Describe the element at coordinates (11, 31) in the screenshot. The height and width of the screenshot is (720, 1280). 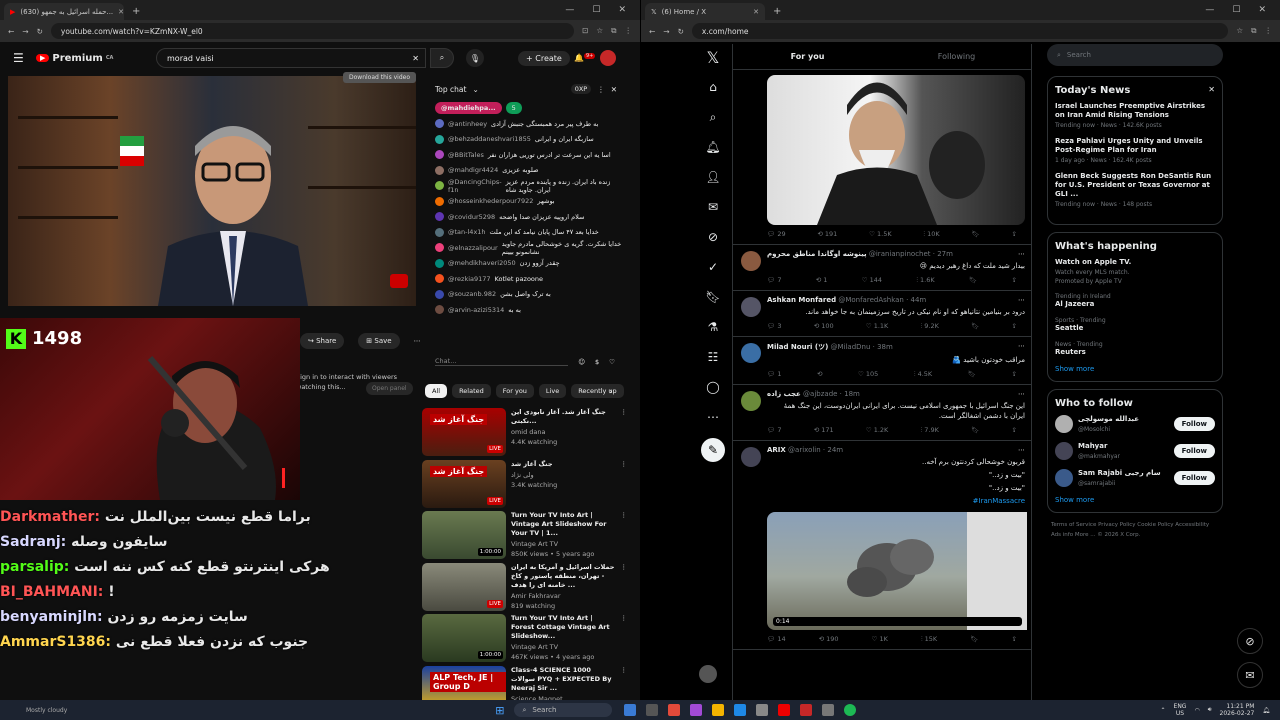
I see `back-icon: ←` at that location.